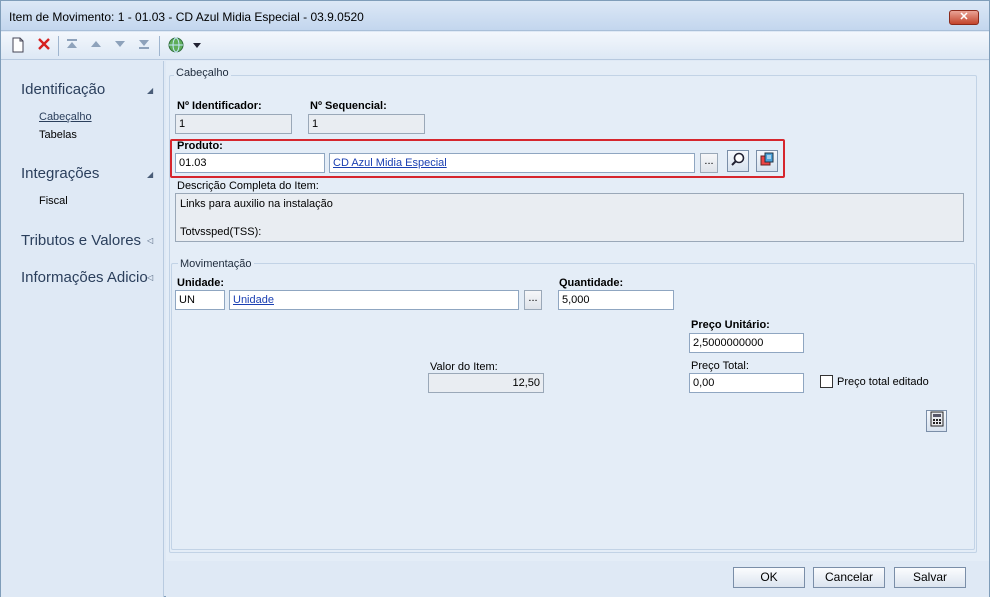 The image size is (990, 597). I want to click on button-bar: OK Cancelar Salvar, so click(577, 579).